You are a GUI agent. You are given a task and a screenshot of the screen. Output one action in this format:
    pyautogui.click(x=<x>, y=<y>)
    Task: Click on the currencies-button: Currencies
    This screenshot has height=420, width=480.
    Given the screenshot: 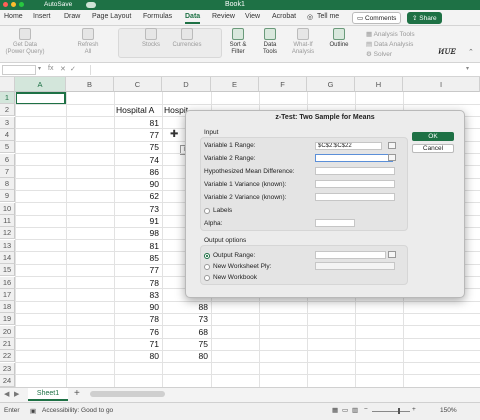 What is the action you would take?
    pyautogui.click(x=187, y=38)
    